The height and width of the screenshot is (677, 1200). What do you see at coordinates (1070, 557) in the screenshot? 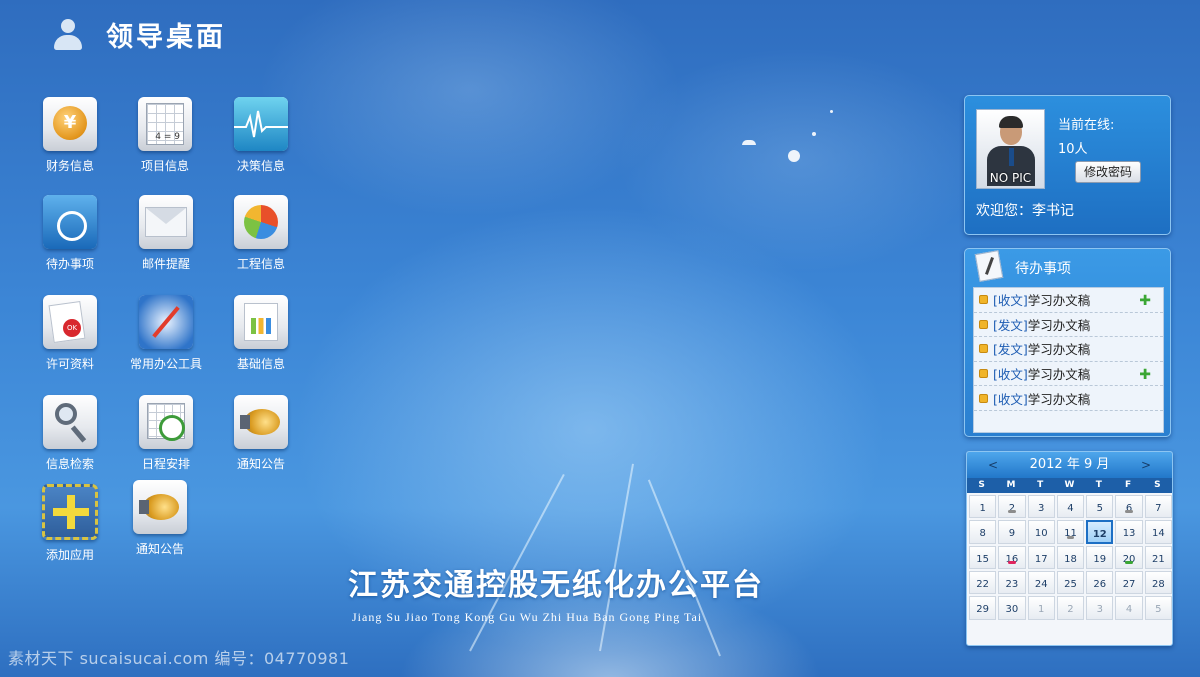
I see `calendar-day: 18` at bounding box center [1070, 557].